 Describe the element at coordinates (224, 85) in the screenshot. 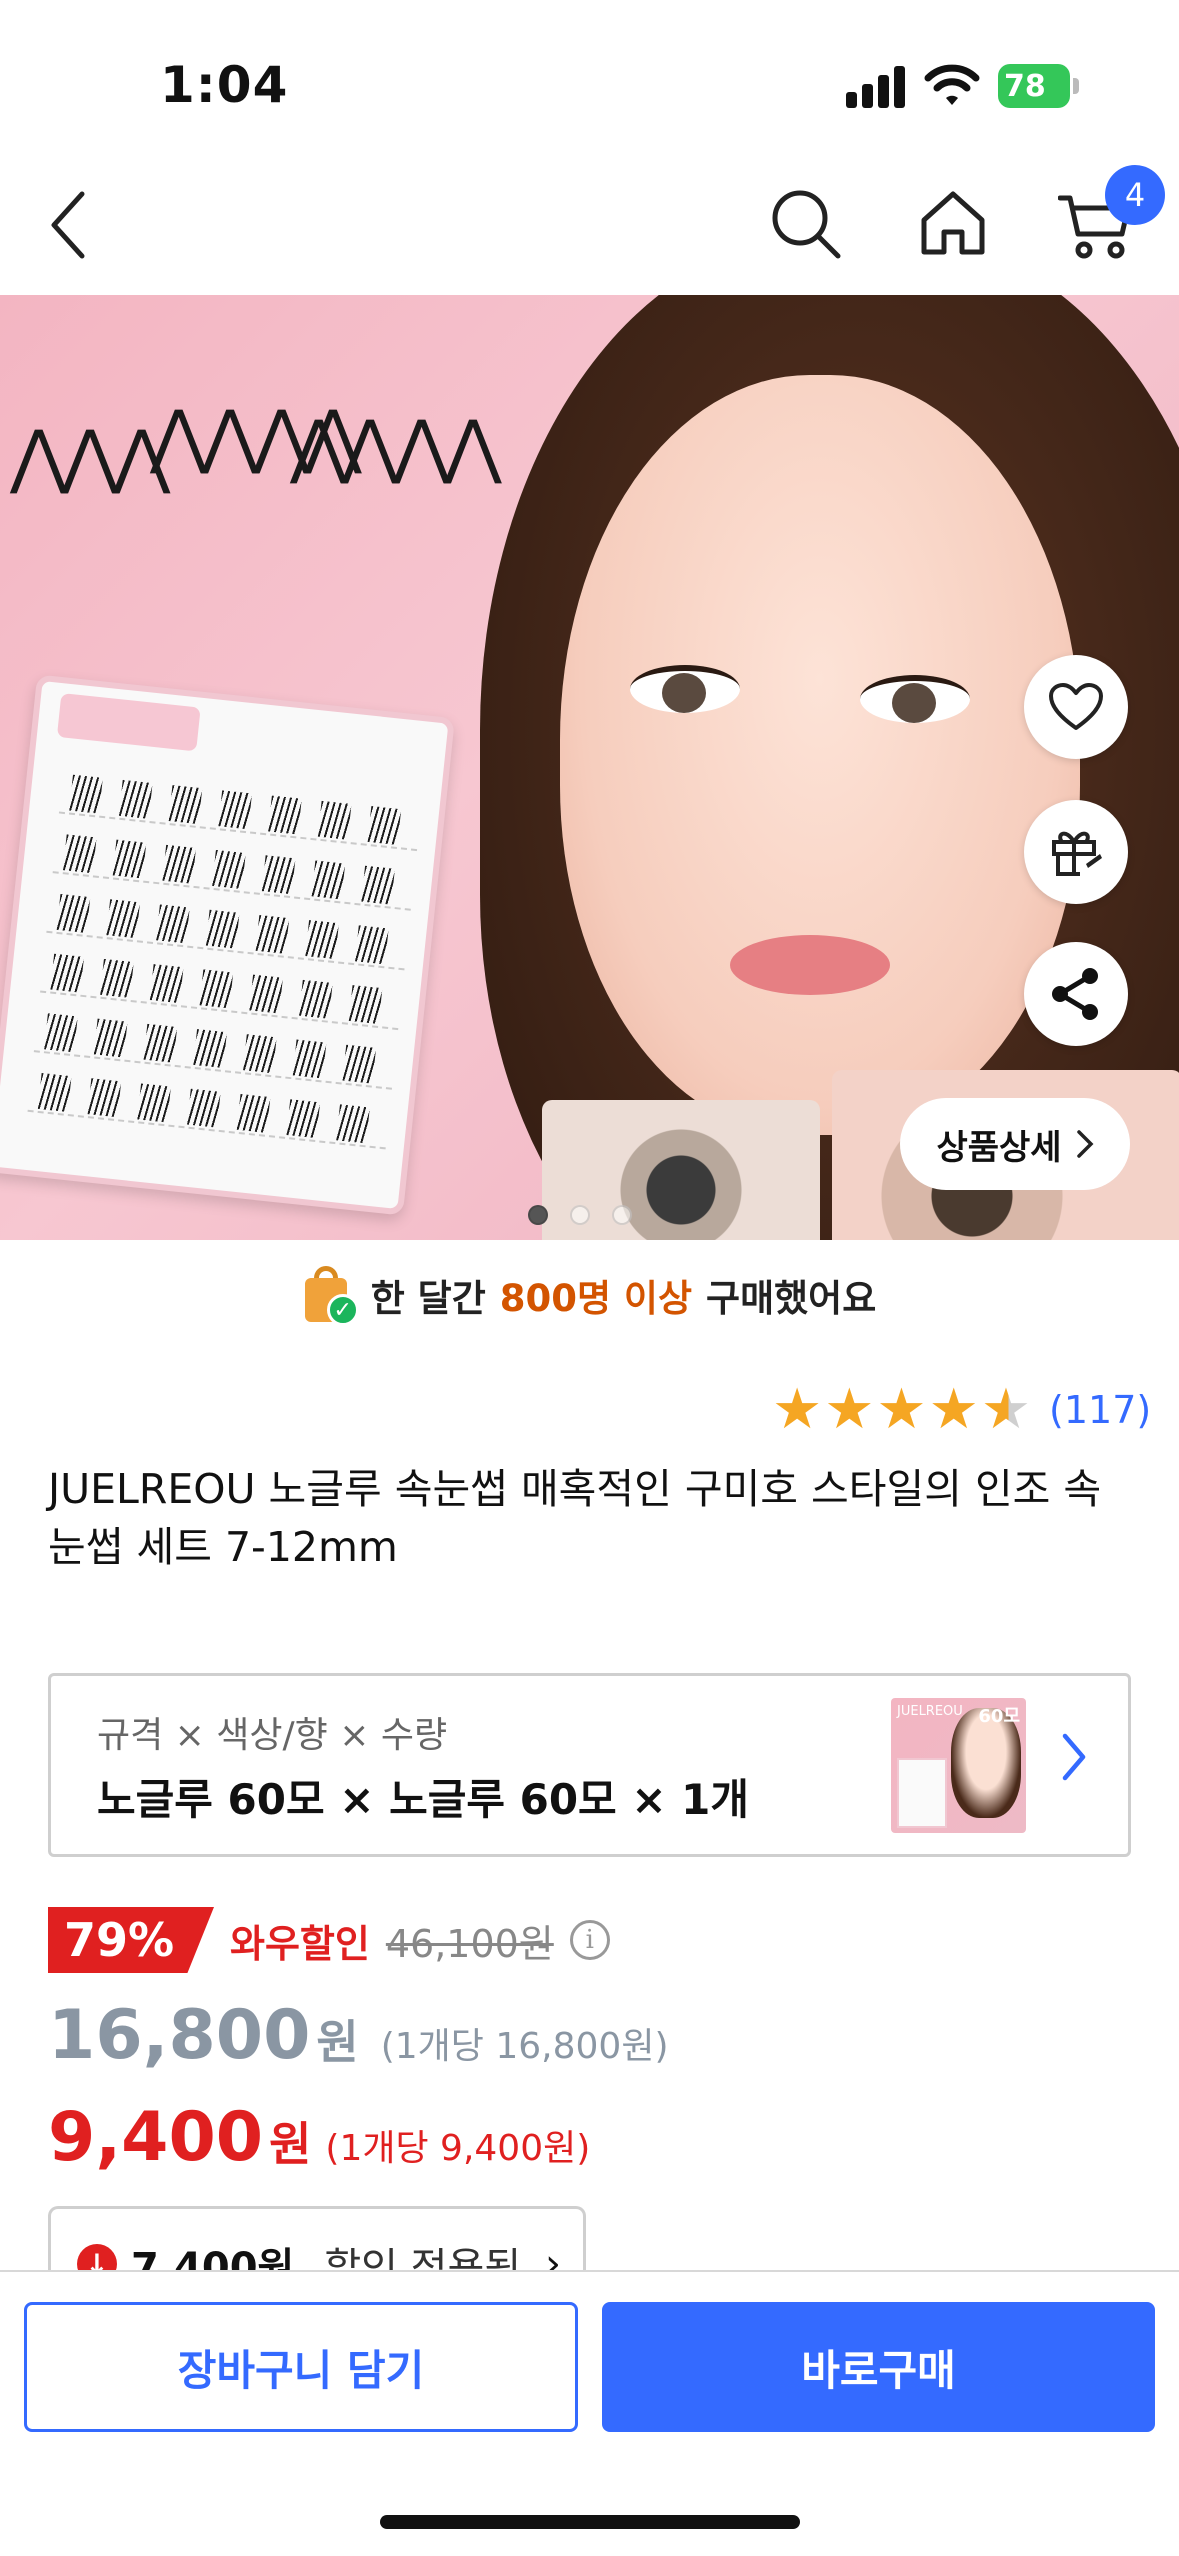

I see `status-time: 1:04` at that location.